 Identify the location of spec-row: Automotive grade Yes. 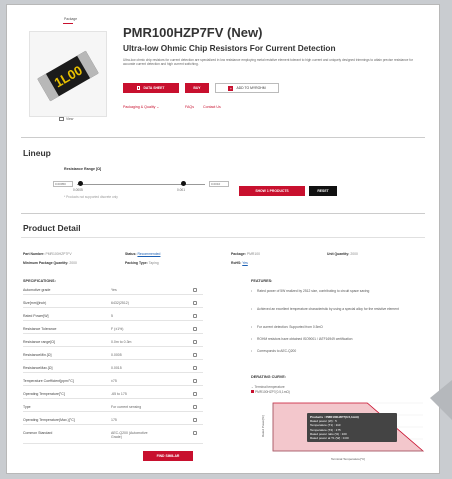
(113, 290).